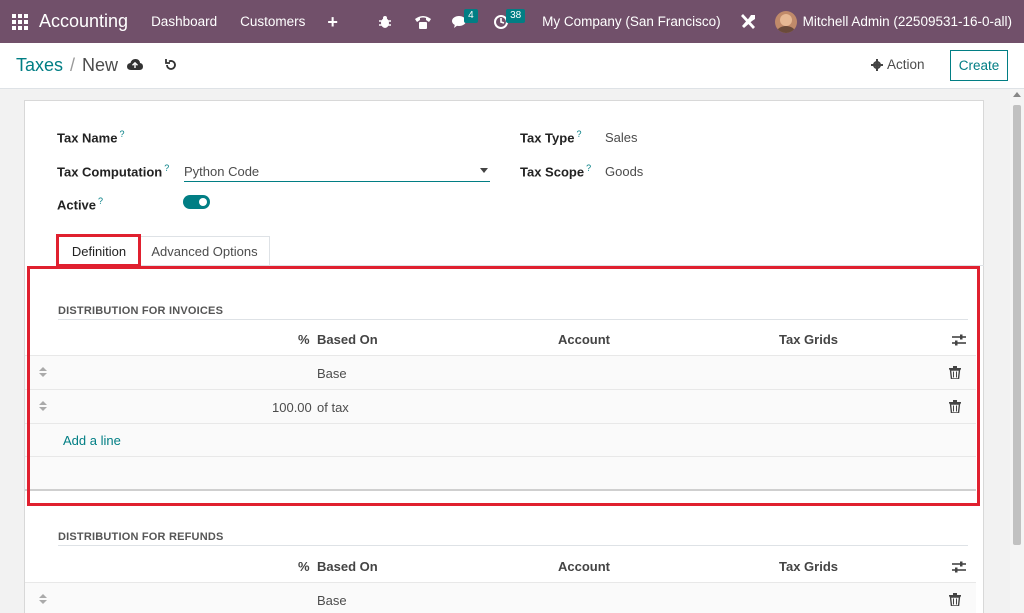  Describe the element at coordinates (99, 251) in the screenshot. I see `tab-definition: Definition` at that location.